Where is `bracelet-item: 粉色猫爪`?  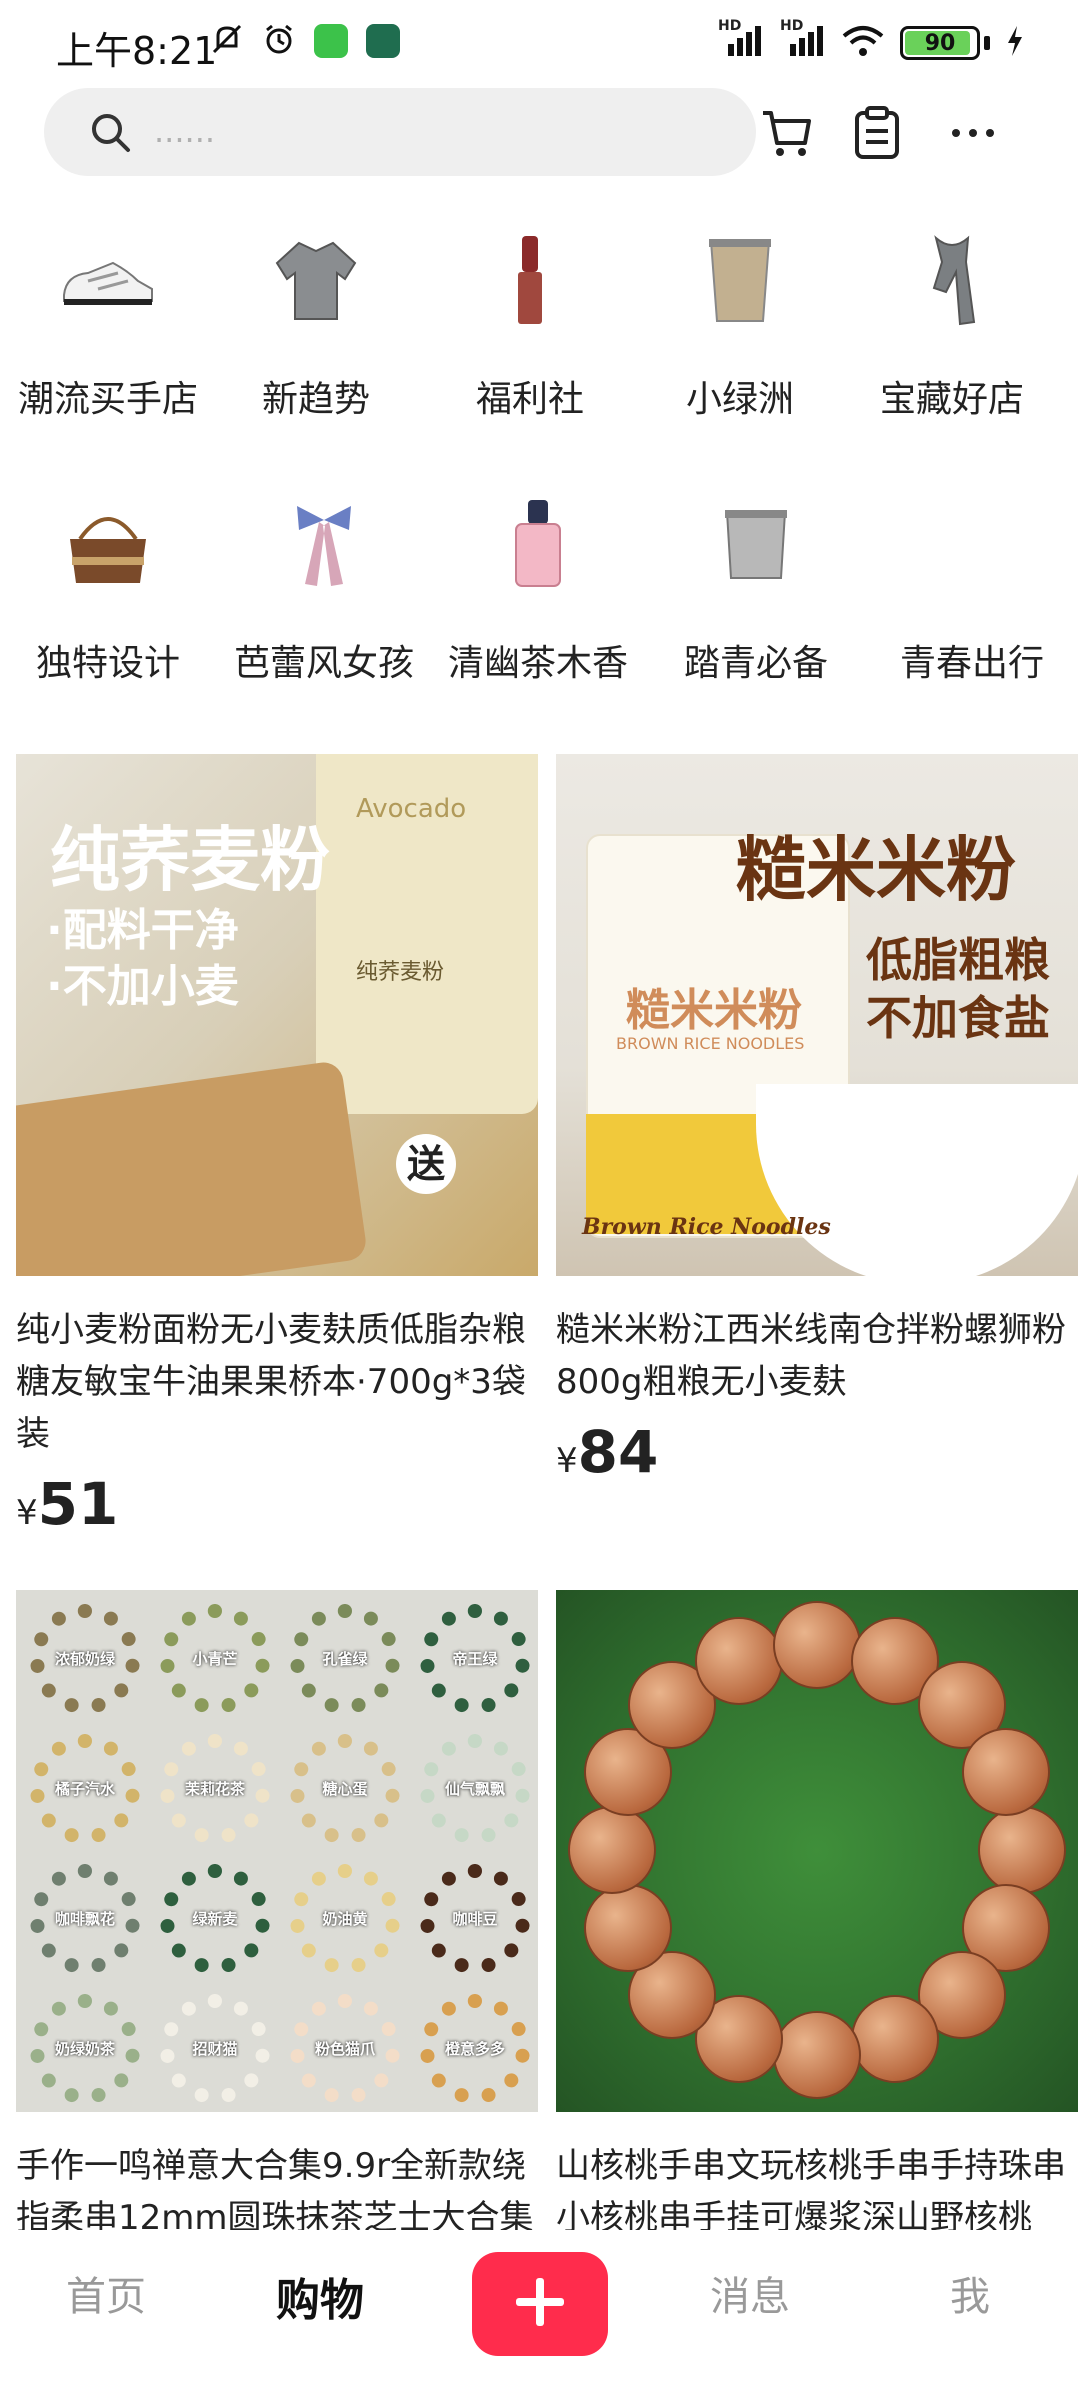 bracelet-item: 粉色猫爪 is located at coordinates (345, 2049).